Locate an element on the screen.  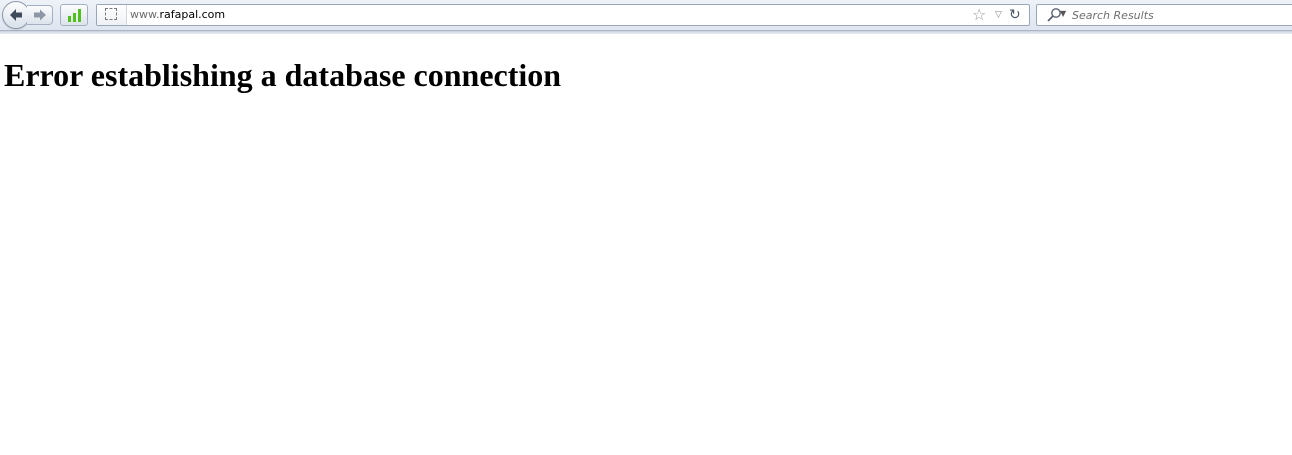
url-prefix: www. is located at coordinates (145, 14).